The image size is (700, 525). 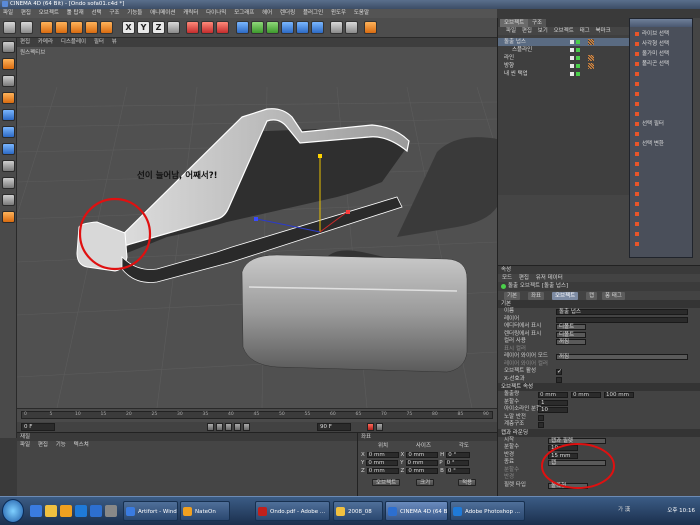 I want to click on texture-mode-icon, so click(x=8, y=98).